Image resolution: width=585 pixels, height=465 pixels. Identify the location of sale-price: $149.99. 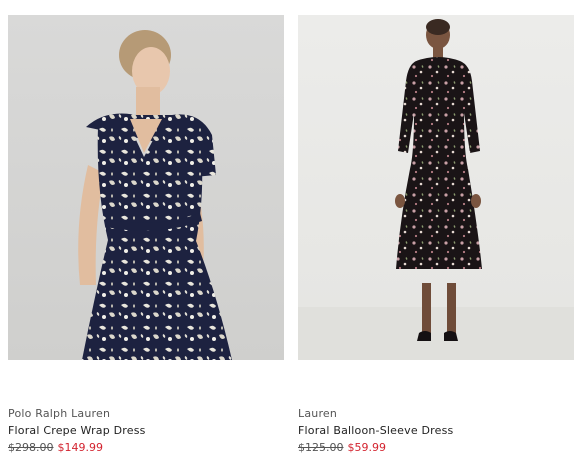
(80, 447).